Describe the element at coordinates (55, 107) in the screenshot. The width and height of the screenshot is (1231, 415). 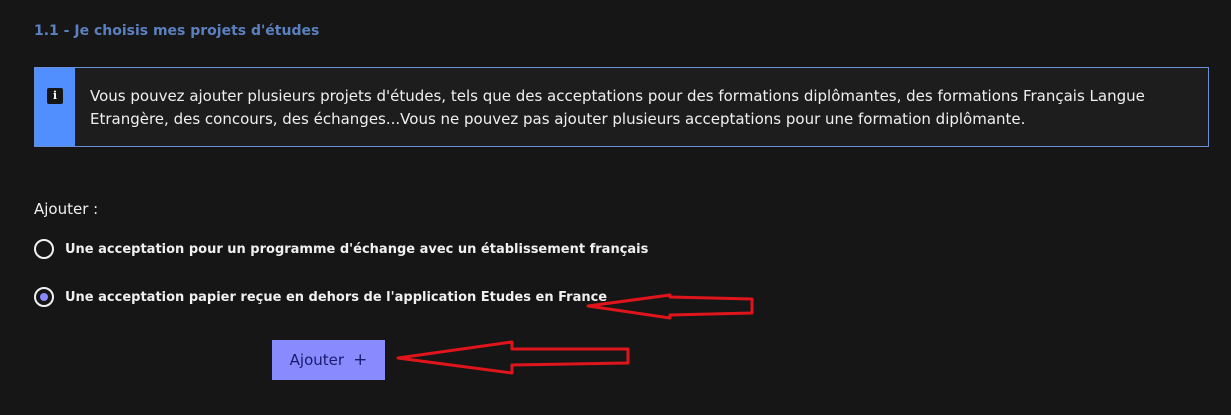
I see `info-stripe: i` at that location.